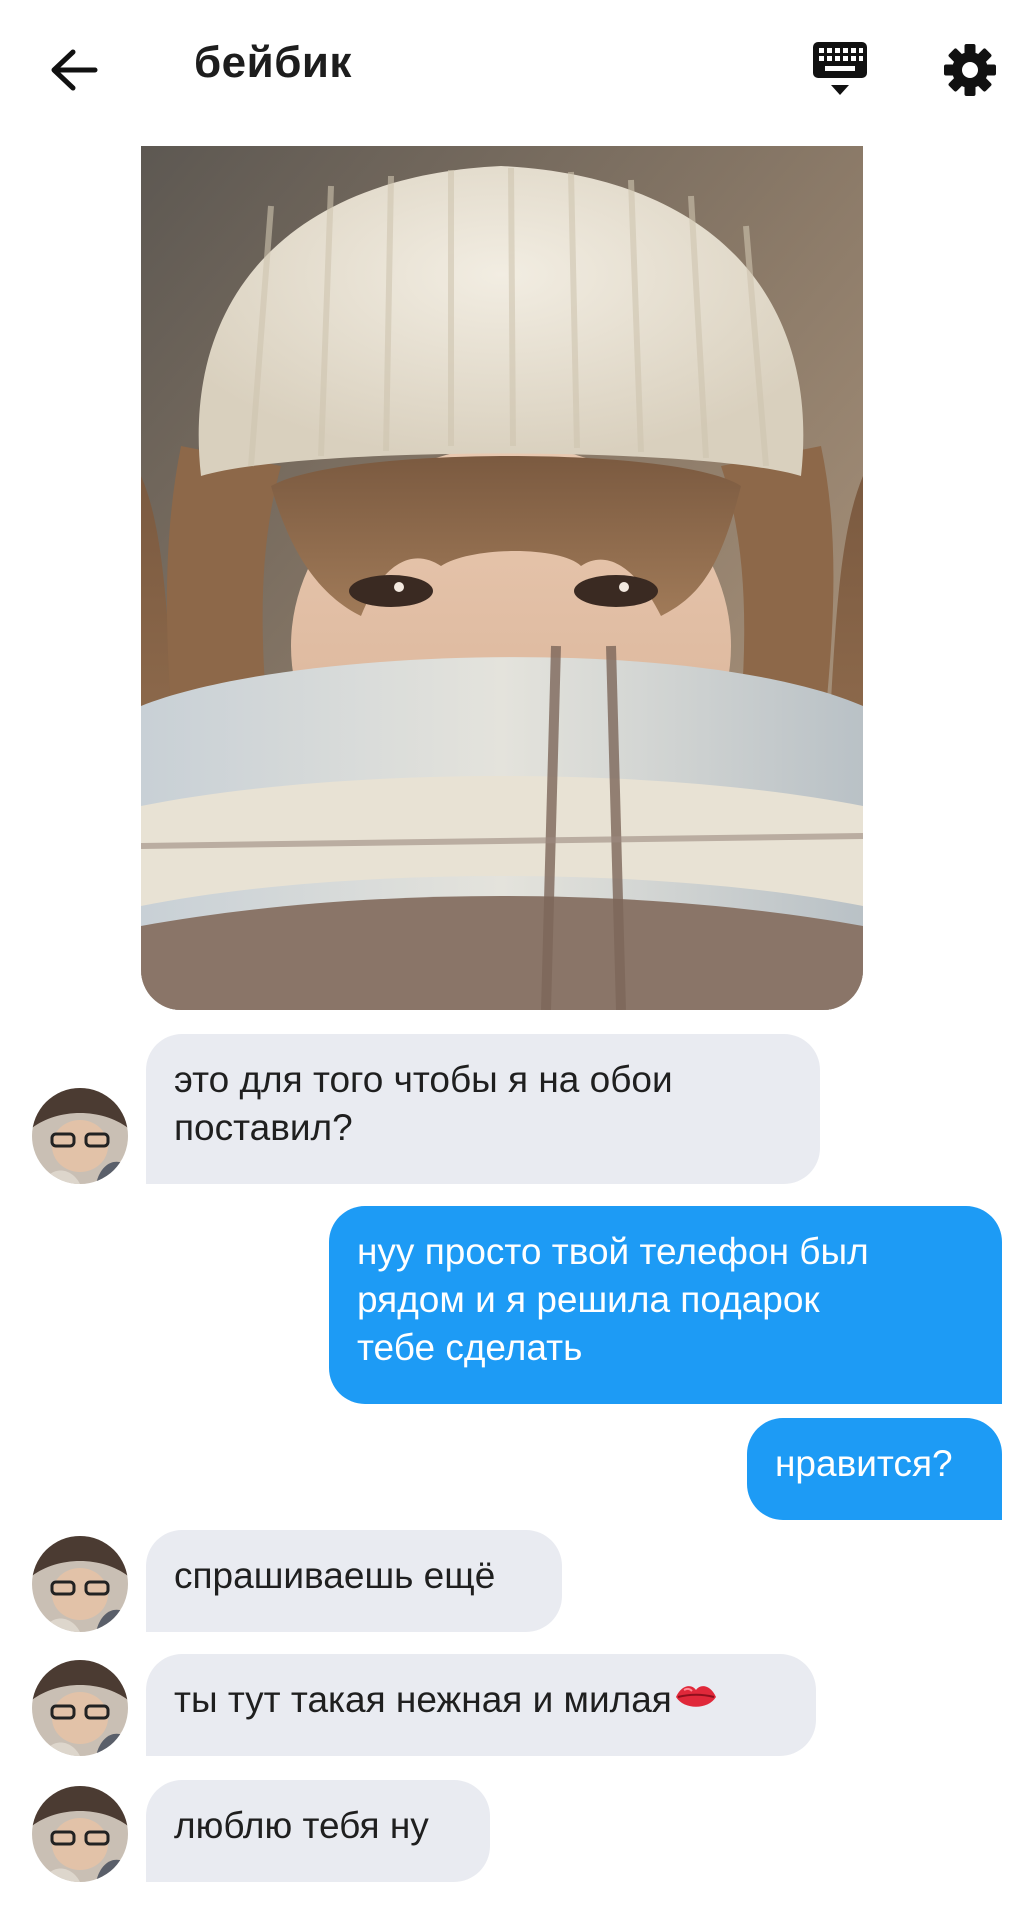  I want to click on message-bubble-incoming: это для того чтобы я на обои поставил?, so click(483, 1109).